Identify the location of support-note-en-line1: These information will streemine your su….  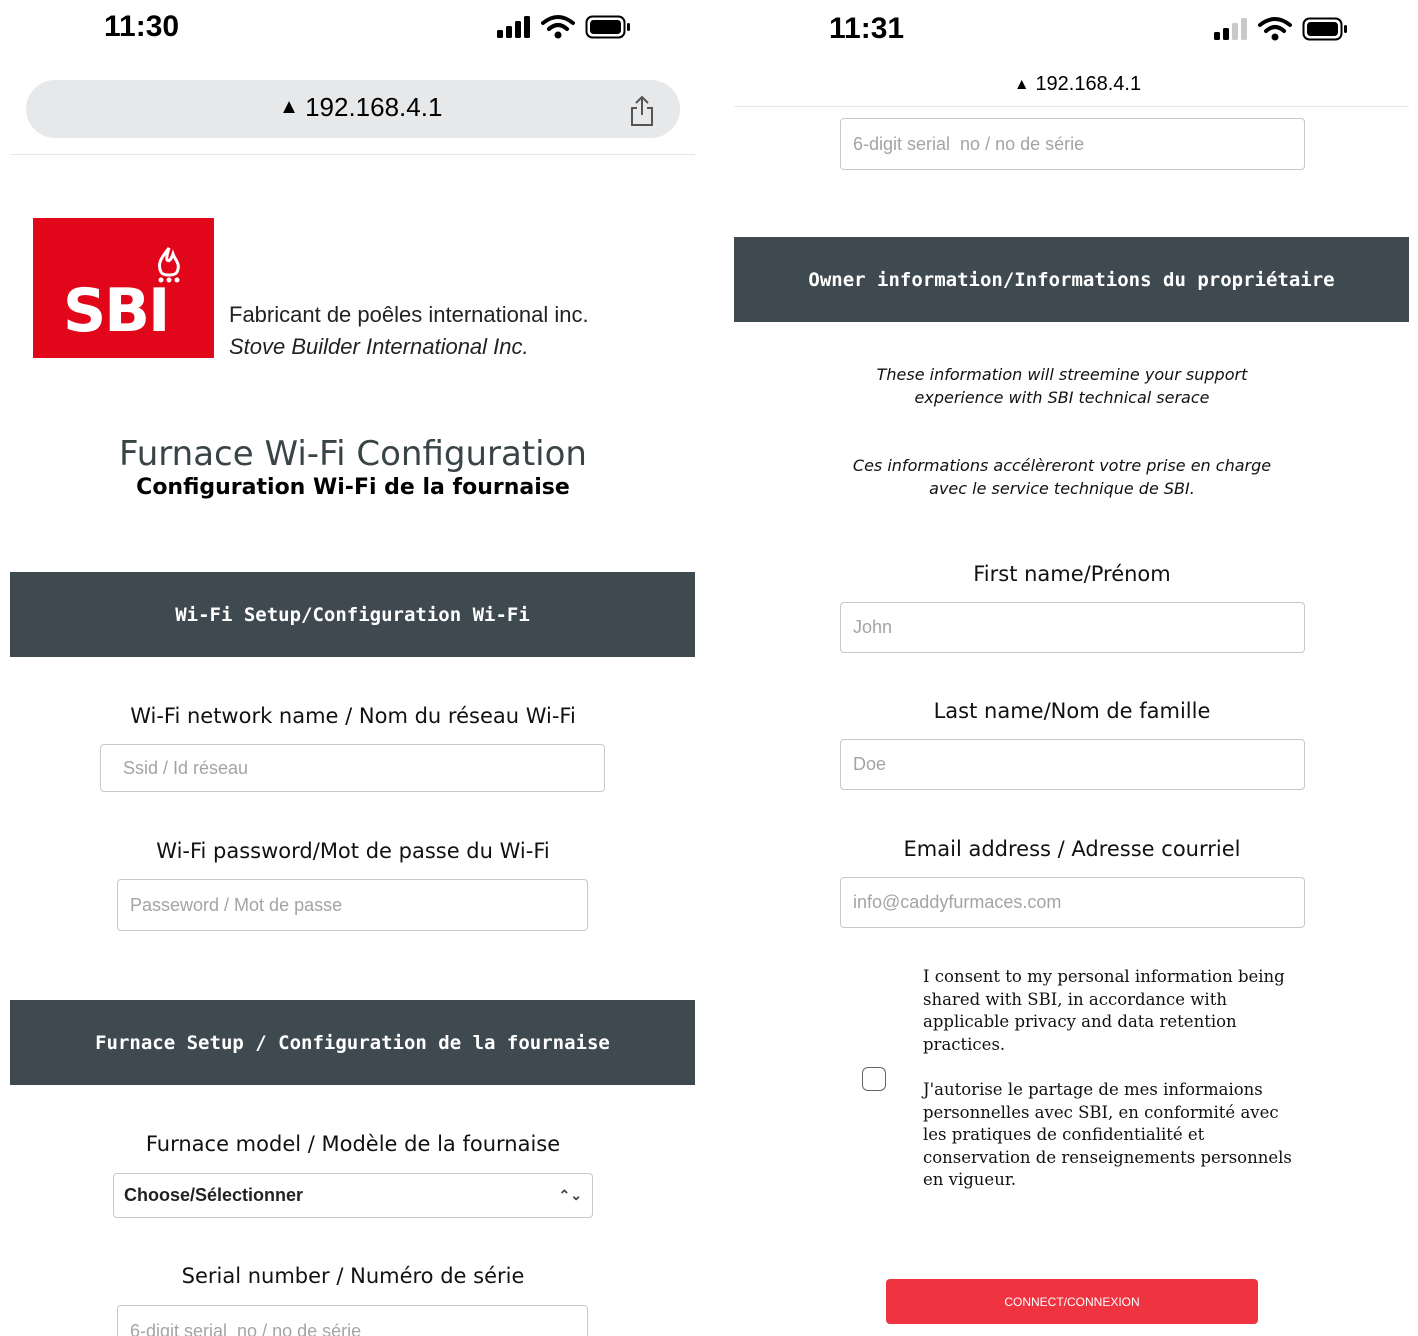
(1062, 374).